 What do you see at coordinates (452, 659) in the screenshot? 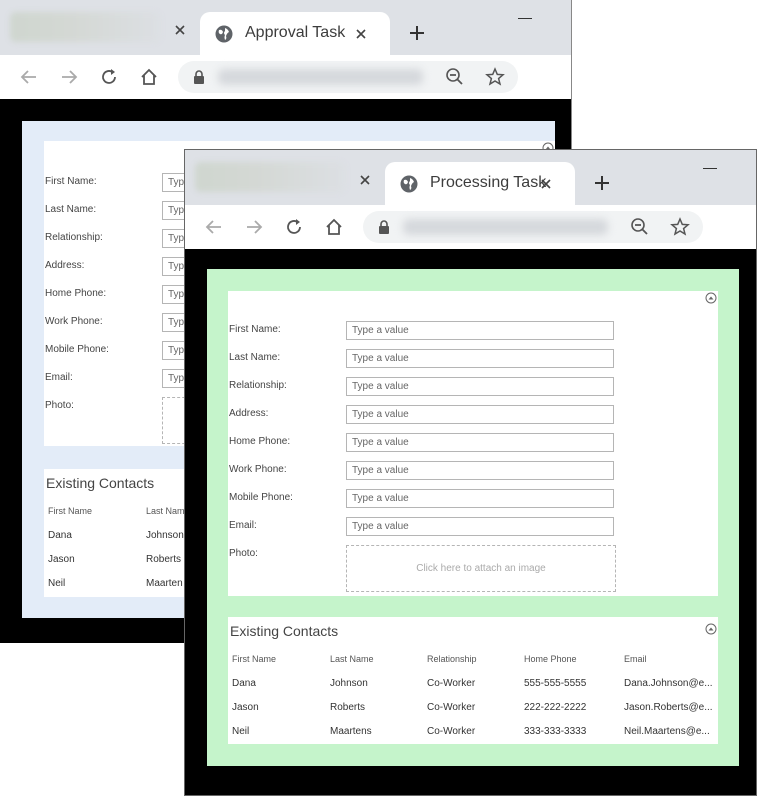
I see `column-header-relationship: Relationship` at bounding box center [452, 659].